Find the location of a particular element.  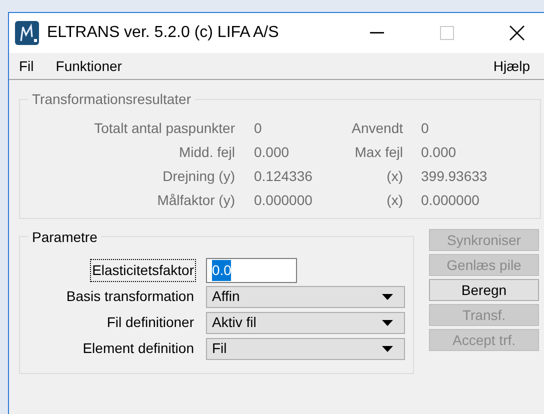

dropdown: Aktiv fil is located at coordinates (305, 323).